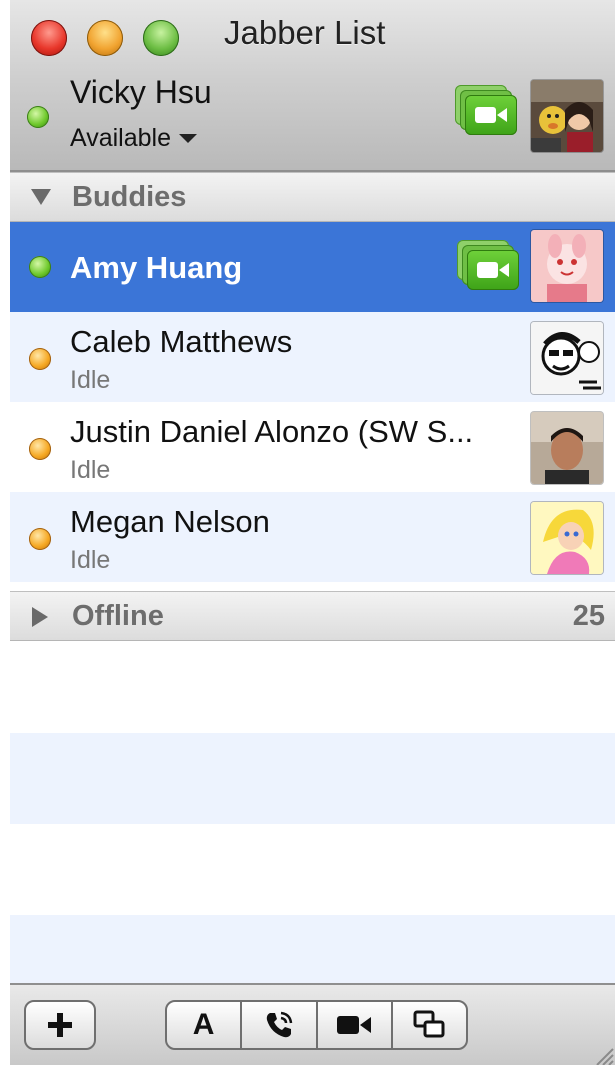  Describe the element at coordinates (312, 616) in the screenshot. I see `group-header-offline: Offline 25` at that location.